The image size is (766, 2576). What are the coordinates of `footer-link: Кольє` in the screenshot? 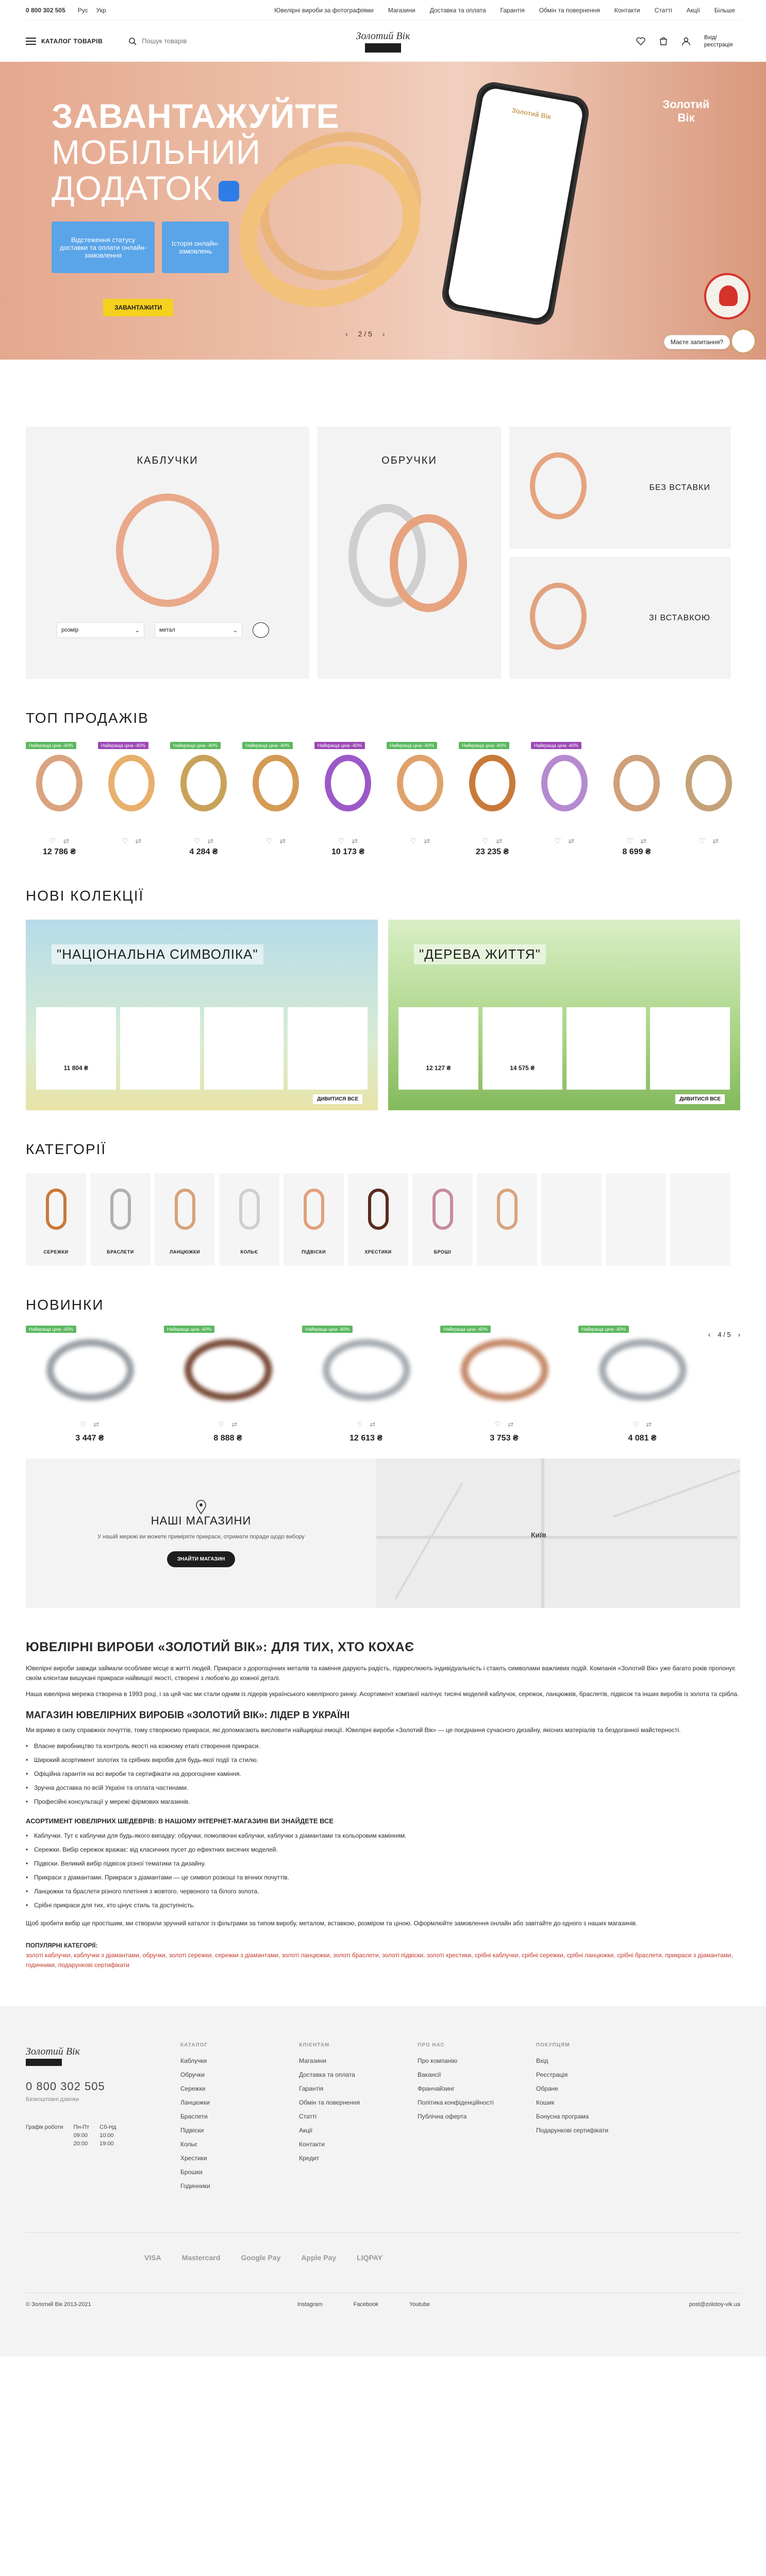 It's located at (239, 2144).